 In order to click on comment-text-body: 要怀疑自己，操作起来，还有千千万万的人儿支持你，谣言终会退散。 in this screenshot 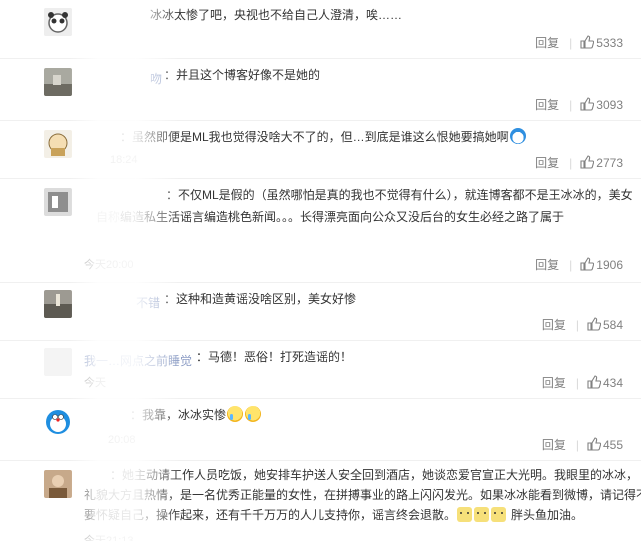, I will do `click(270, 515)`.